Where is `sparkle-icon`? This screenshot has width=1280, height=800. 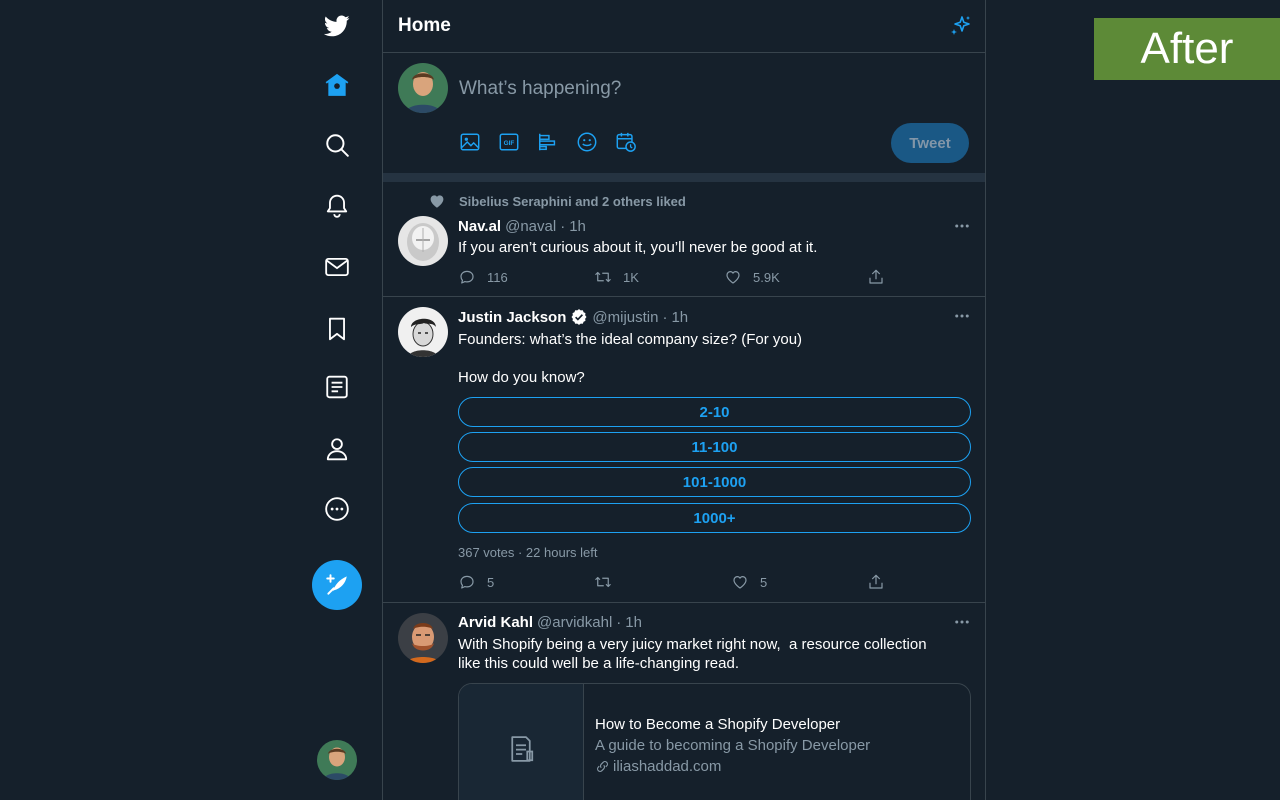 sparkle-icon is located at coordinates (961, 26).